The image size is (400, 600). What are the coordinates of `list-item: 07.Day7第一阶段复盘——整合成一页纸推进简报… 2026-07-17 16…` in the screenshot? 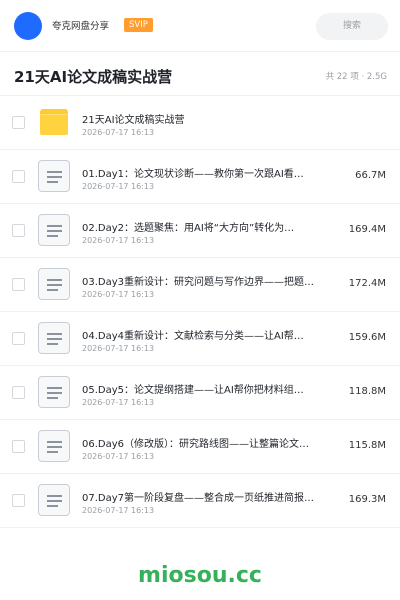 It's located at (200, 501).